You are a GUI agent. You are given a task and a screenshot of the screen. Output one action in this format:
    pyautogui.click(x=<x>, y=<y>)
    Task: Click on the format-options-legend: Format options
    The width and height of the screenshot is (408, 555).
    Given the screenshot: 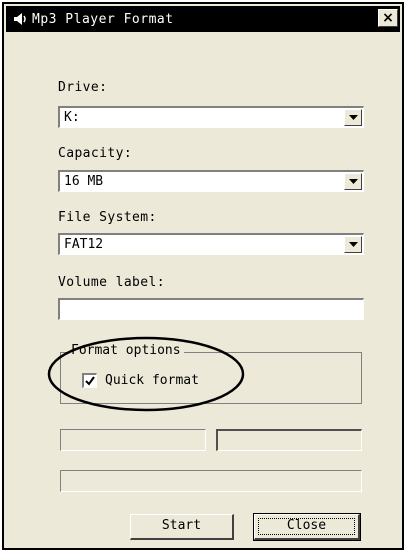 What is the action you would take?
    pyautogui.click(x=126, y=350)
    